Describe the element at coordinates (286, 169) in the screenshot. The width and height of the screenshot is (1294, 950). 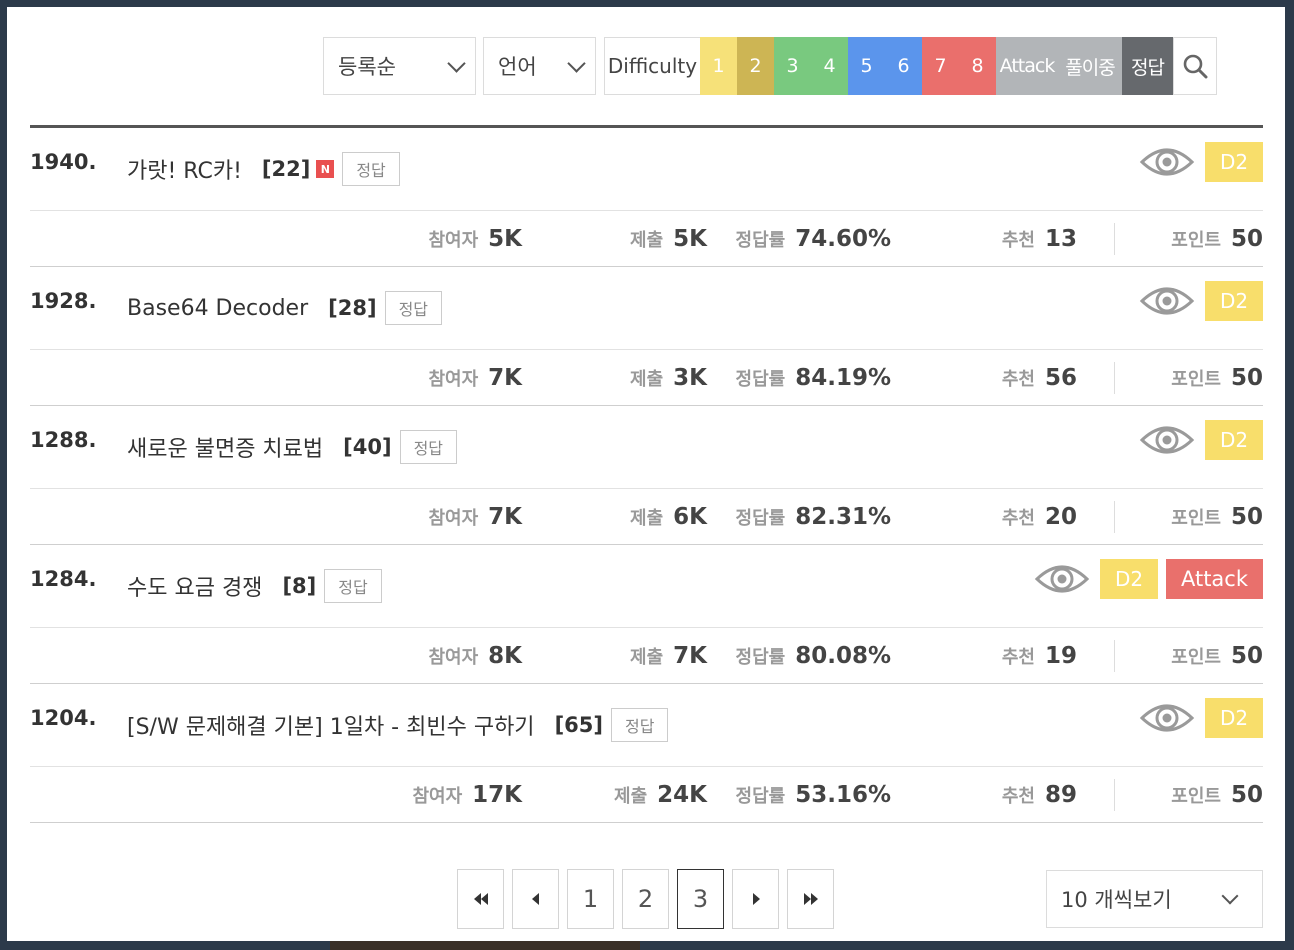
I see `comment-count: [22]` at that location.